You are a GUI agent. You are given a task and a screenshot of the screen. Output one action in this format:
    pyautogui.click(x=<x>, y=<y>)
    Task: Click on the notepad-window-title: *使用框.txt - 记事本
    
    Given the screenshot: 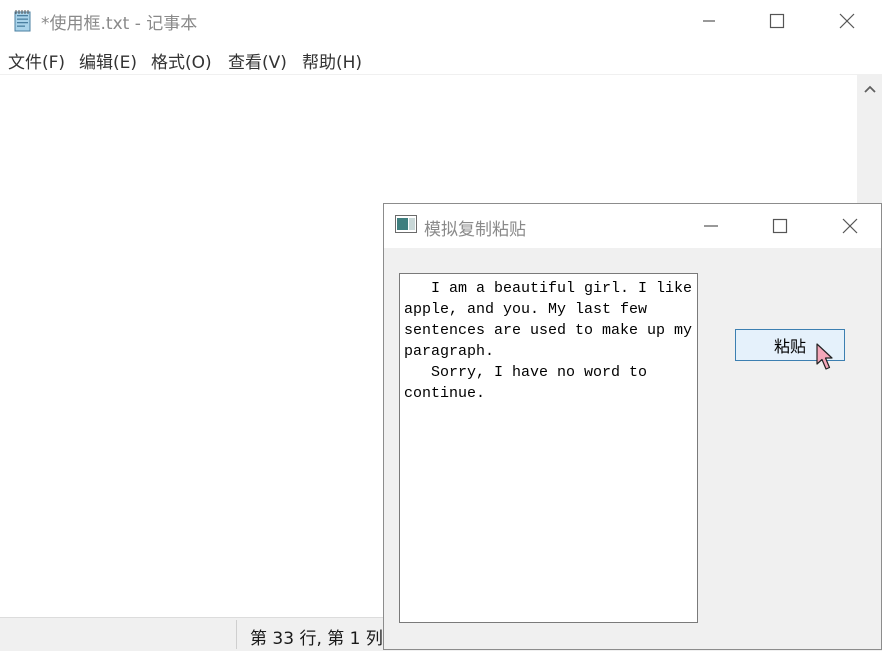 What is the action you would take?
    pyautogui.click(x=119, y=24)
    